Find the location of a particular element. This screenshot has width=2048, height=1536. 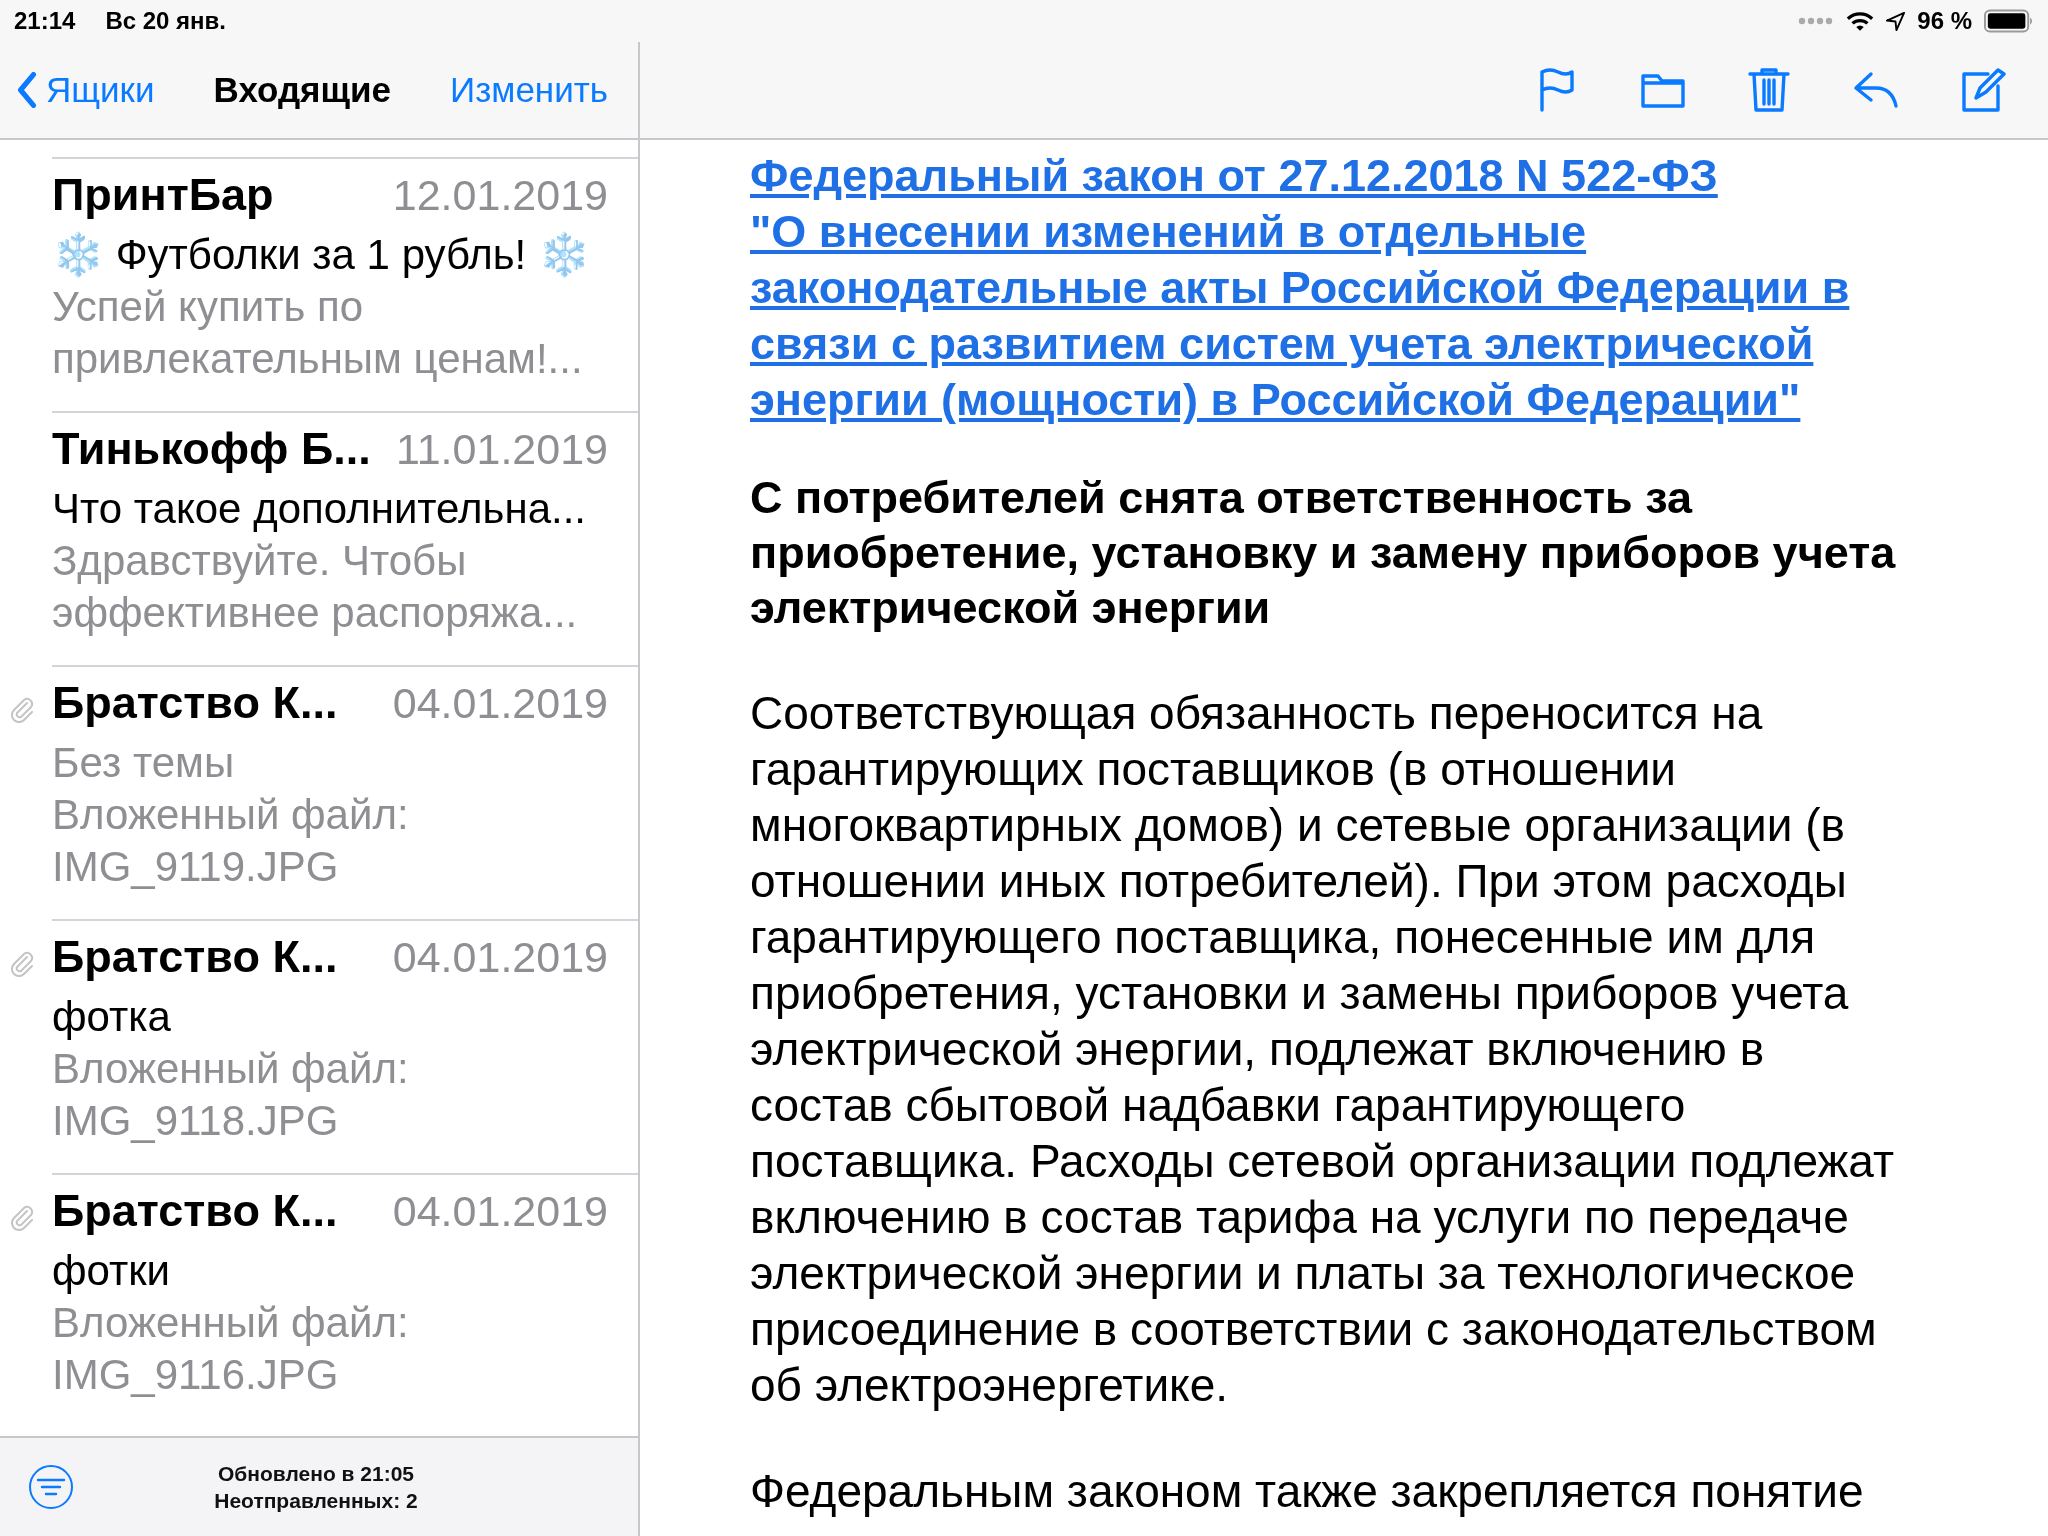

message-date: 12.01.2019 is located at coordinates (500, 195).